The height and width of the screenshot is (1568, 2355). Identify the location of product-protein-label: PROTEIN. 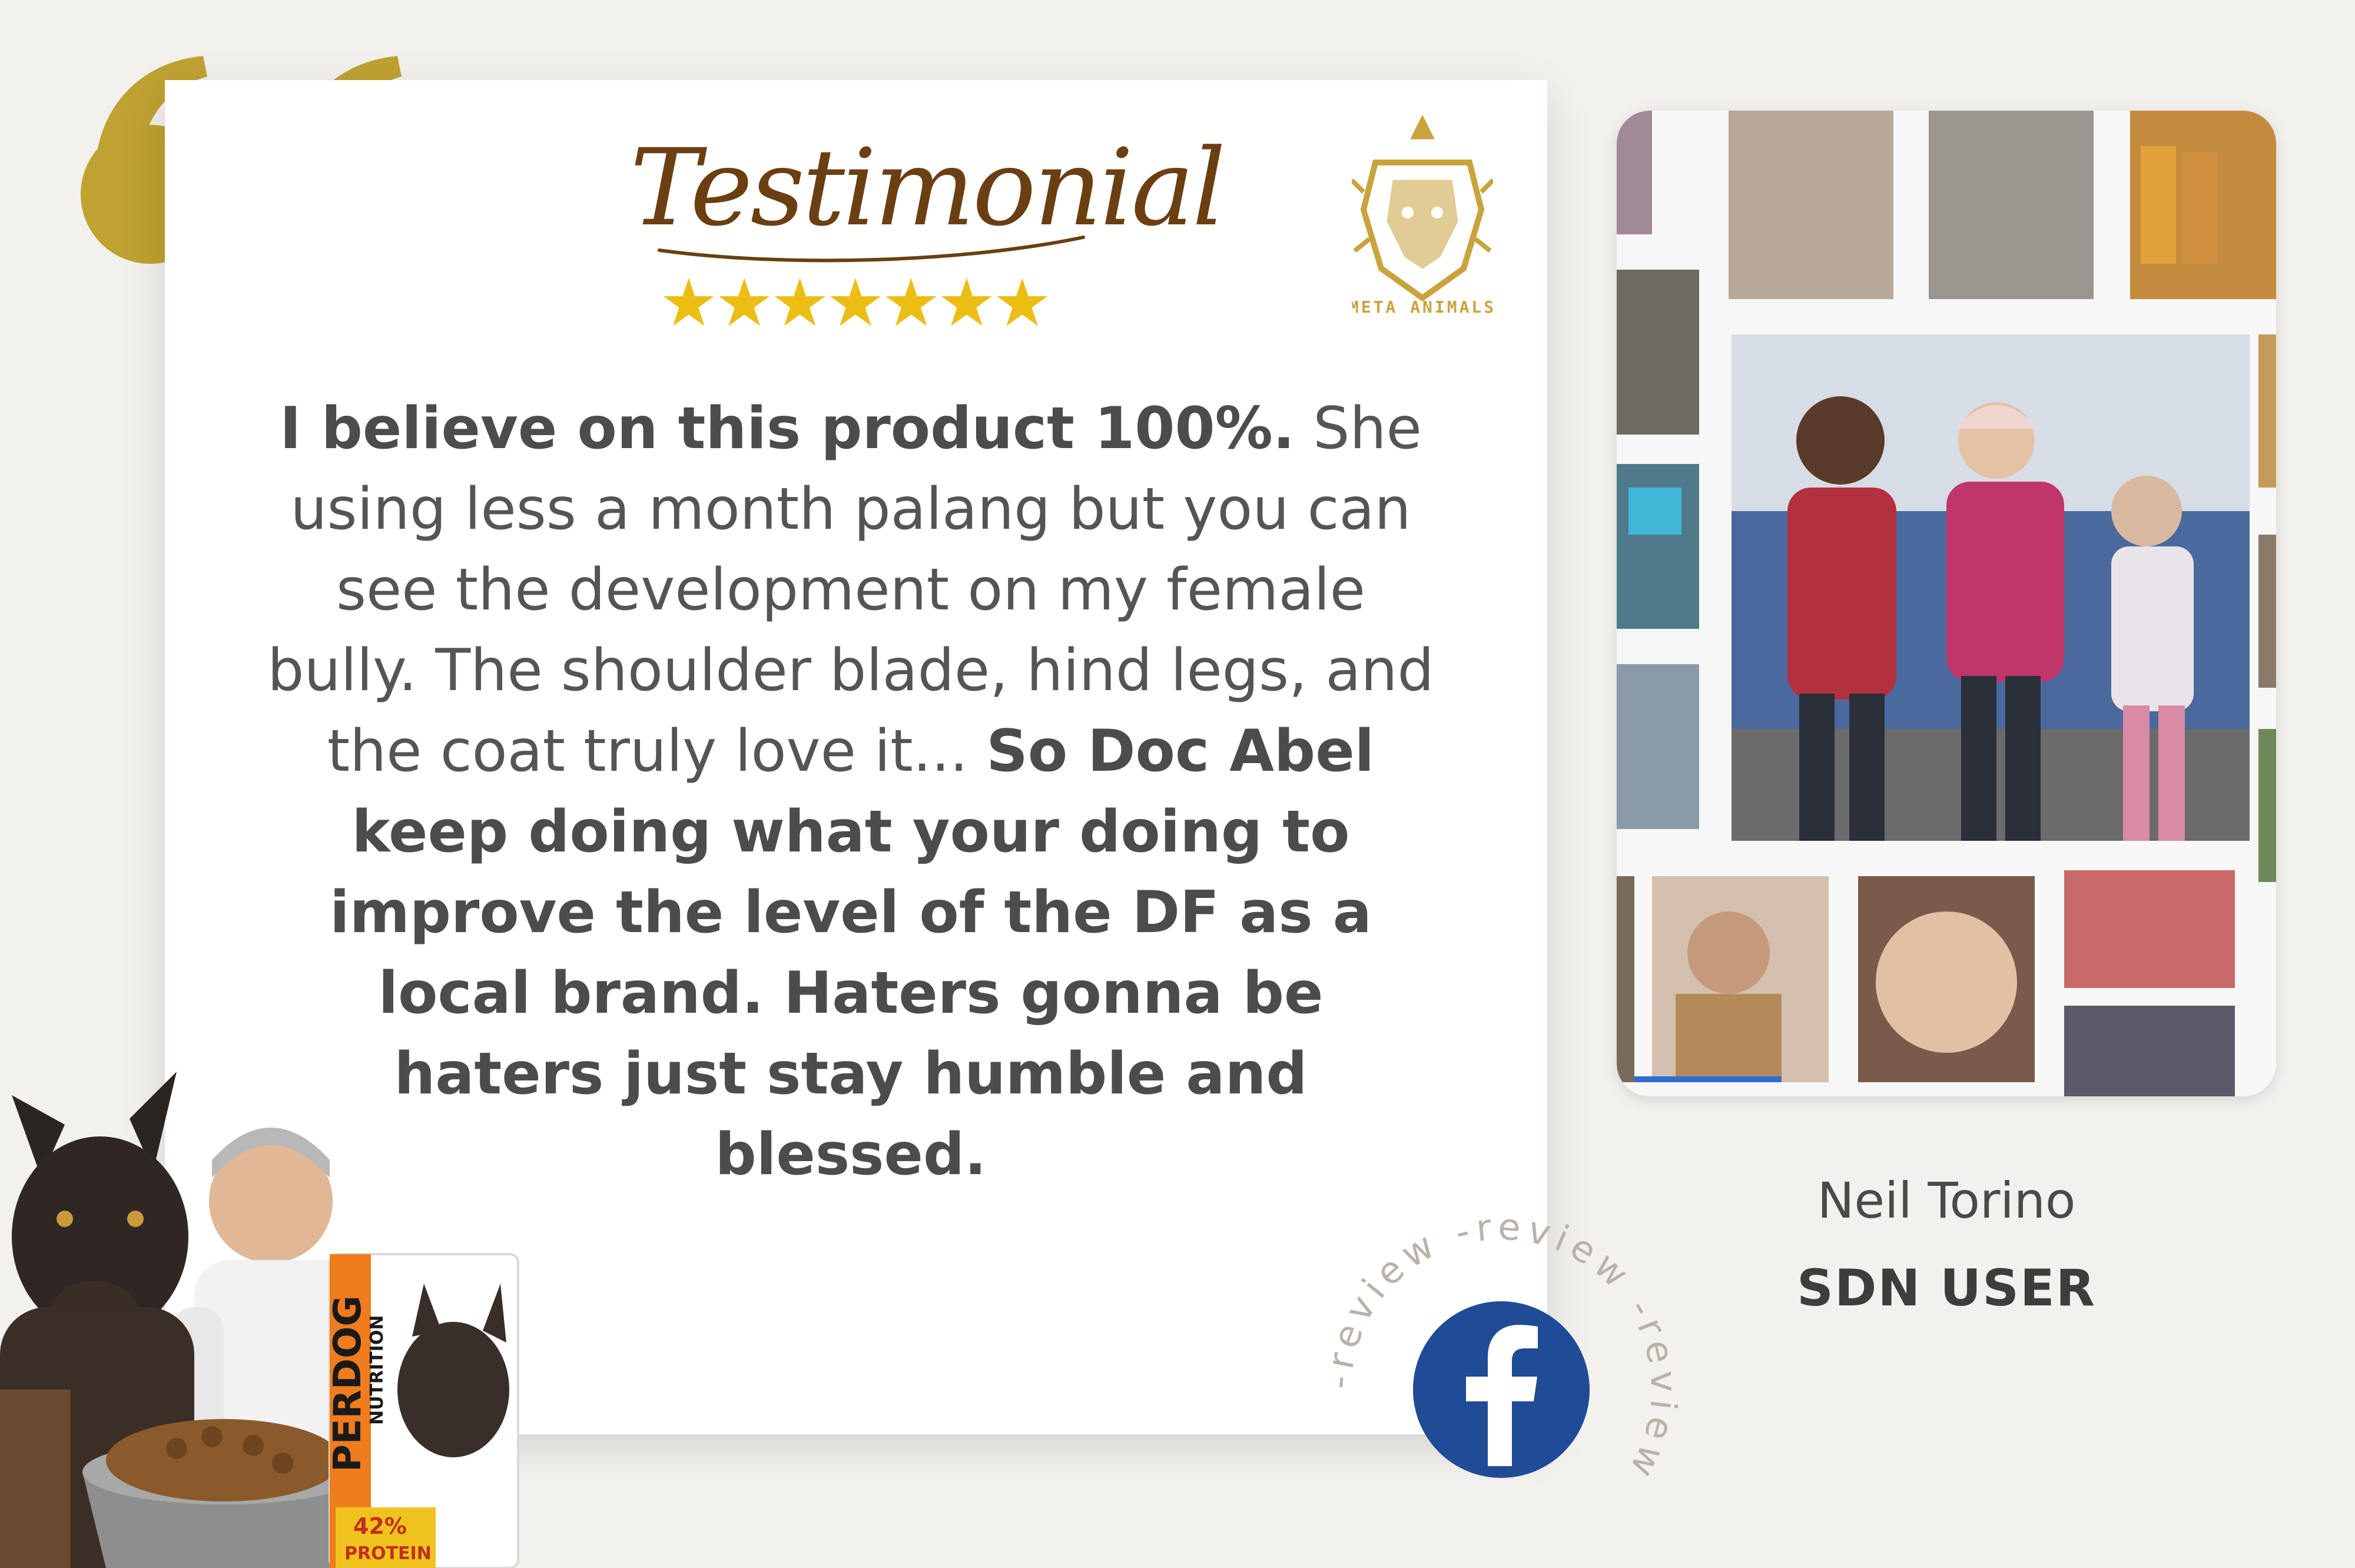
(388, 1554).